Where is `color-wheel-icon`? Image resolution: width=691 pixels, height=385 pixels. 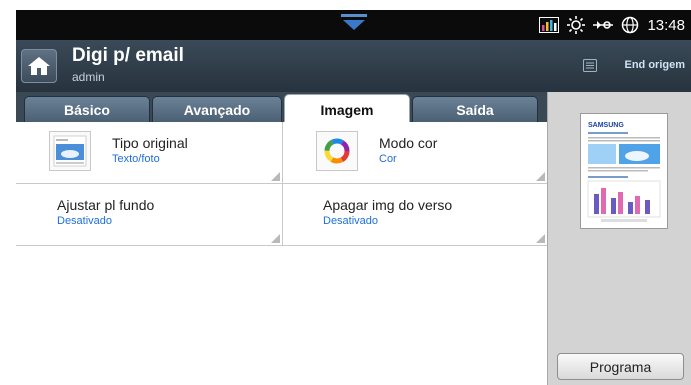 color-wheel-icon is located at coordinates (337, 151).